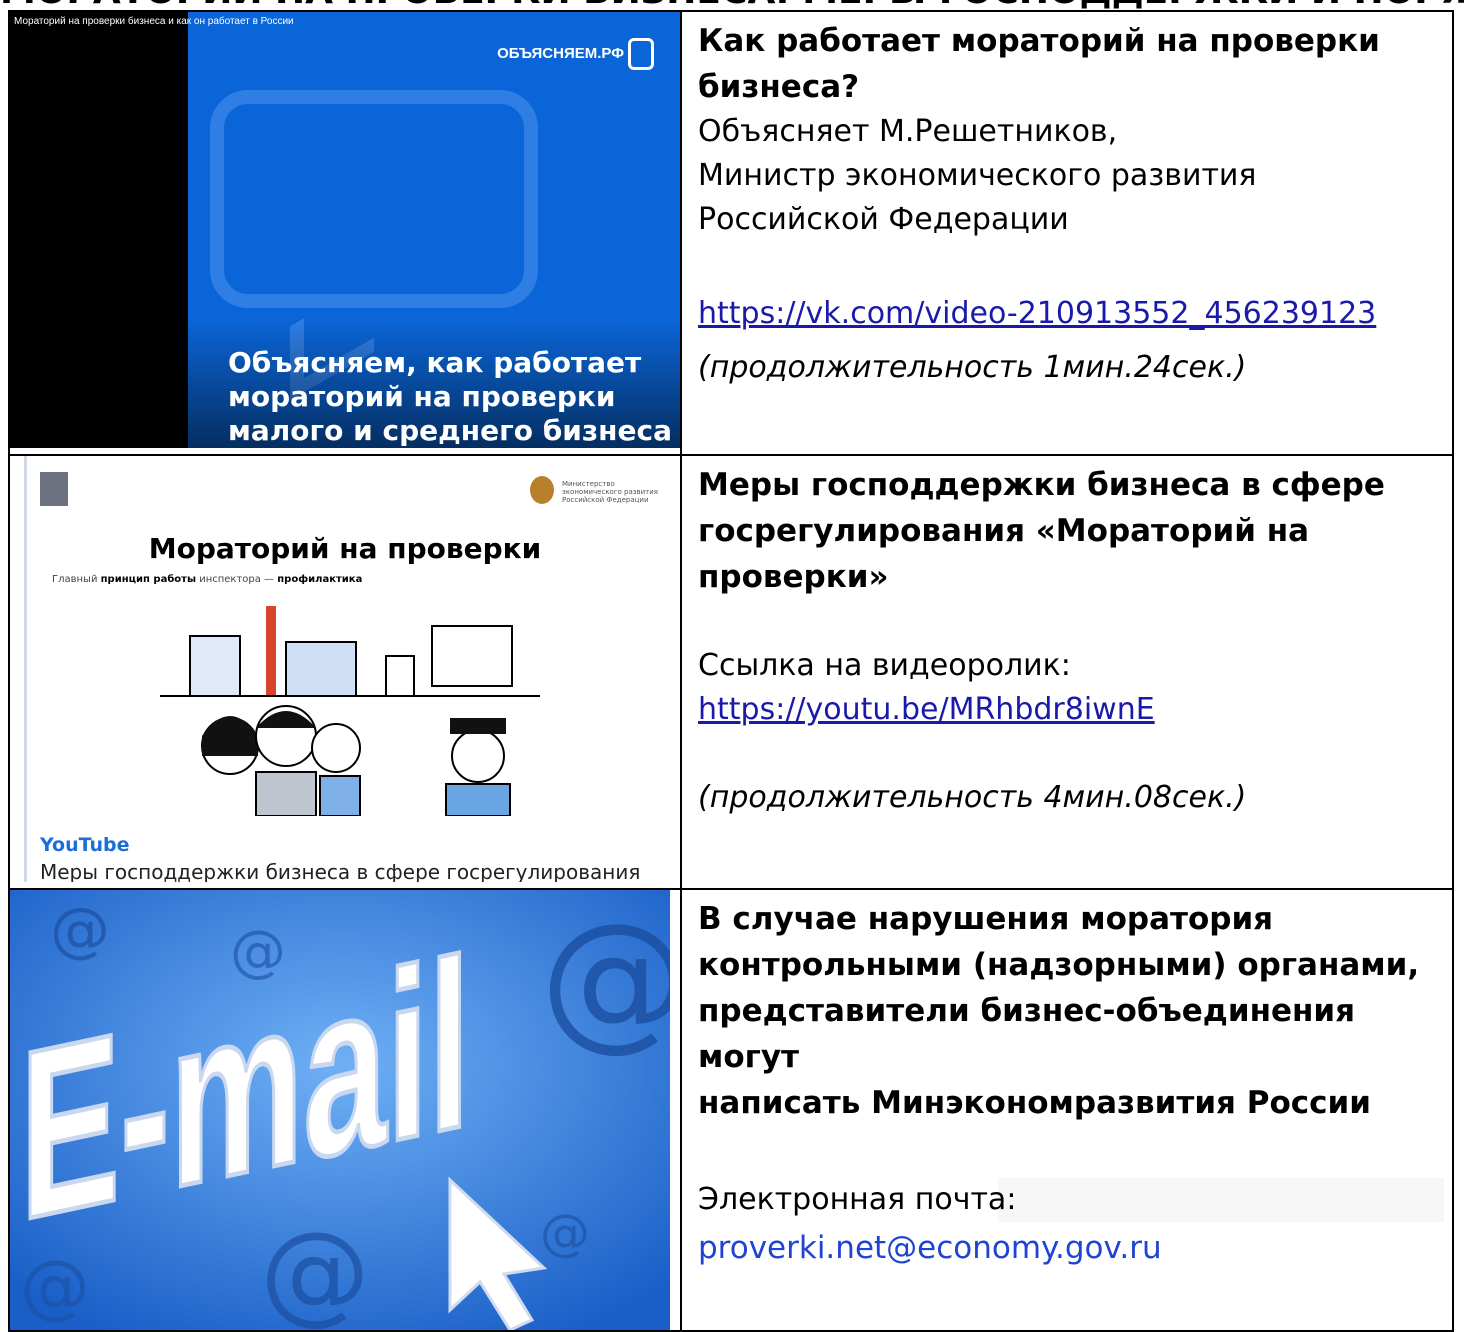  What do you see at coordinates (1059, 965) in the screenshot?
I see `title-line: контрольными (надзорными) органами,` at bounding box center [1059, 965].